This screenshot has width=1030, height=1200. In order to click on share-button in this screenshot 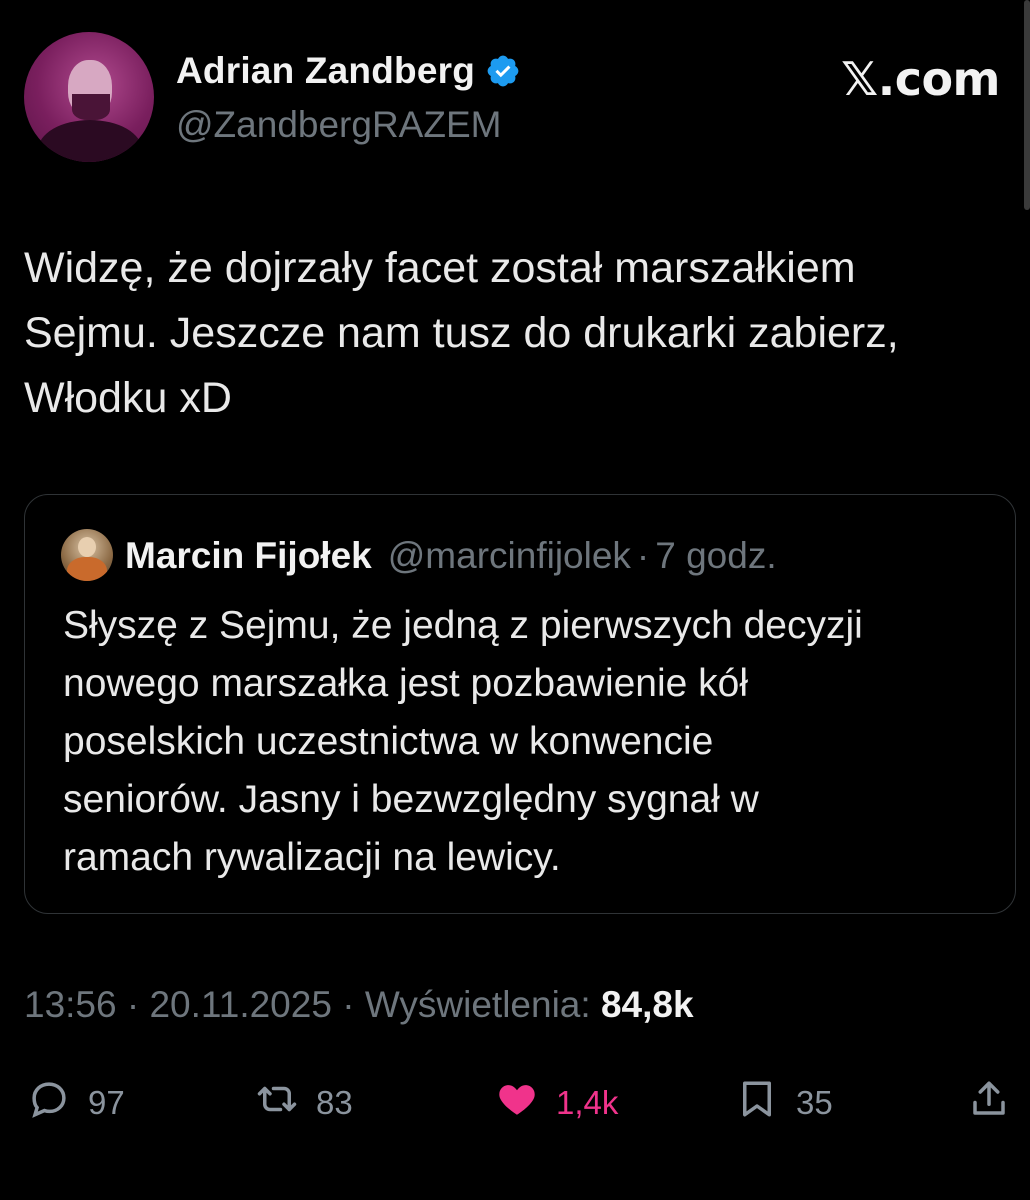, I will do `click(989, 1103)`.